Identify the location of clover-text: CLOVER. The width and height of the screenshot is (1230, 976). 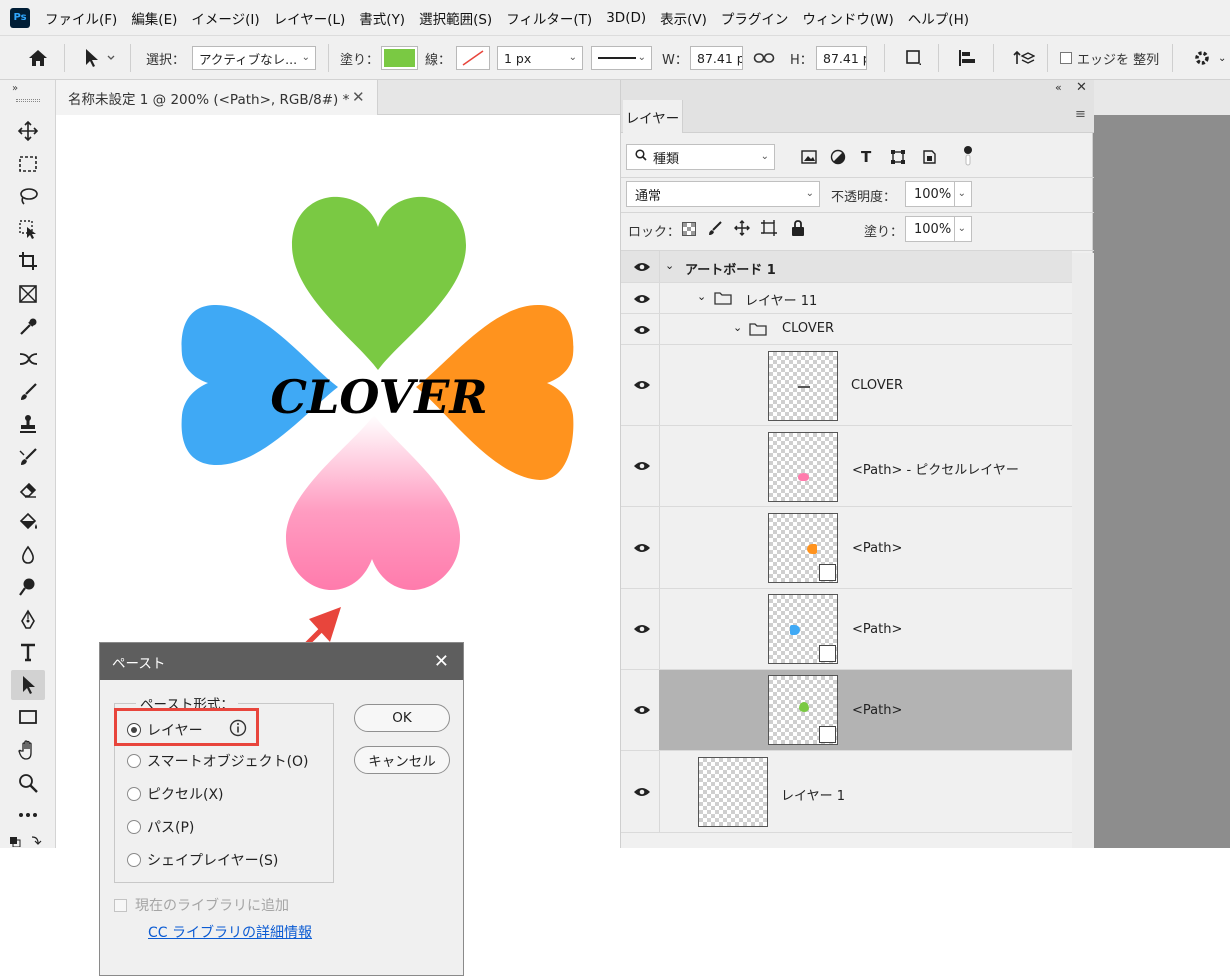
(378, 397).